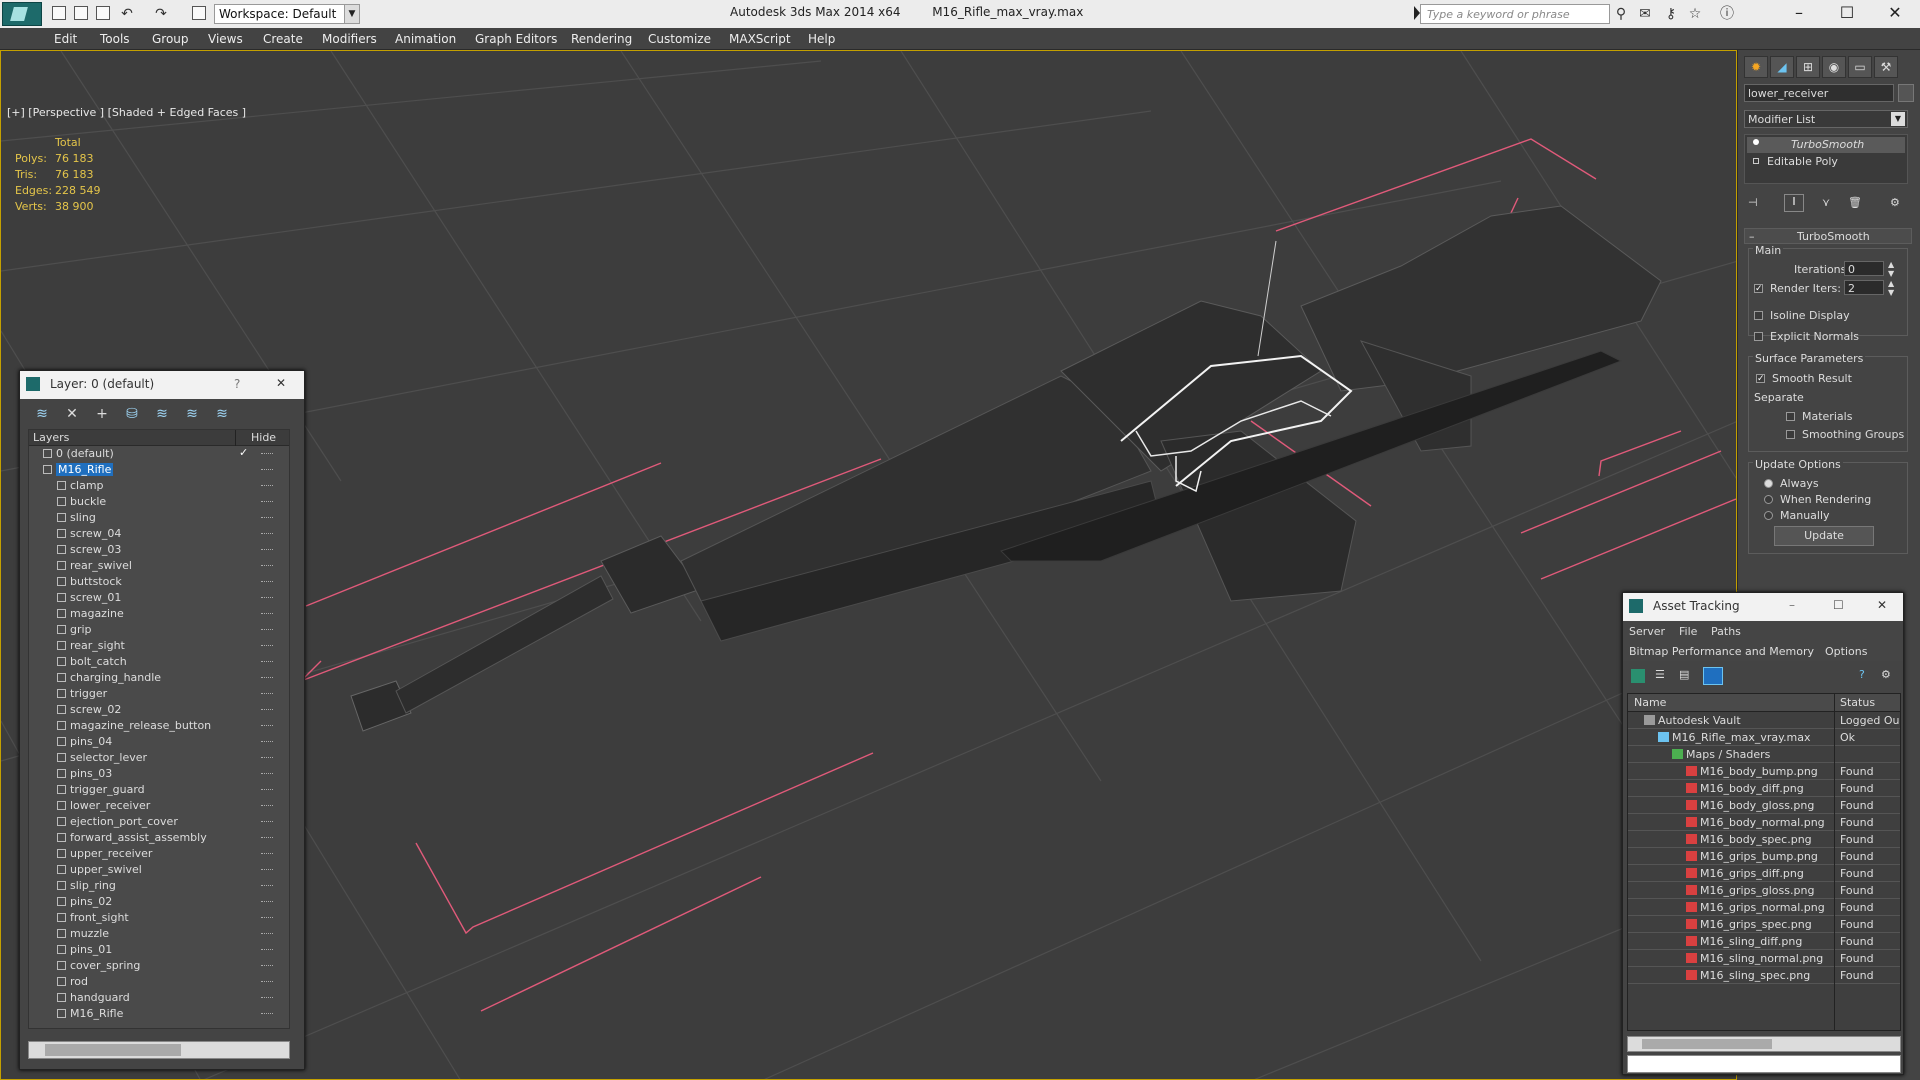 This screenshot has width=1920, height=1080. What do you see at coordinates (1855, 202) in the screenshot?
I see `remove-modifier-icon: 🗑` at bounding box center [1855, 202].